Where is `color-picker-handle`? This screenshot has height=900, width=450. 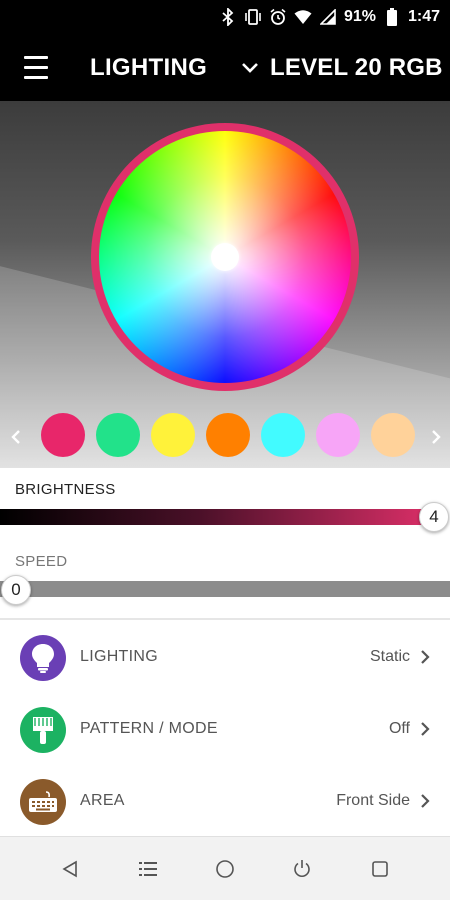 color-picker-handle is located at coordinates (225, 257).